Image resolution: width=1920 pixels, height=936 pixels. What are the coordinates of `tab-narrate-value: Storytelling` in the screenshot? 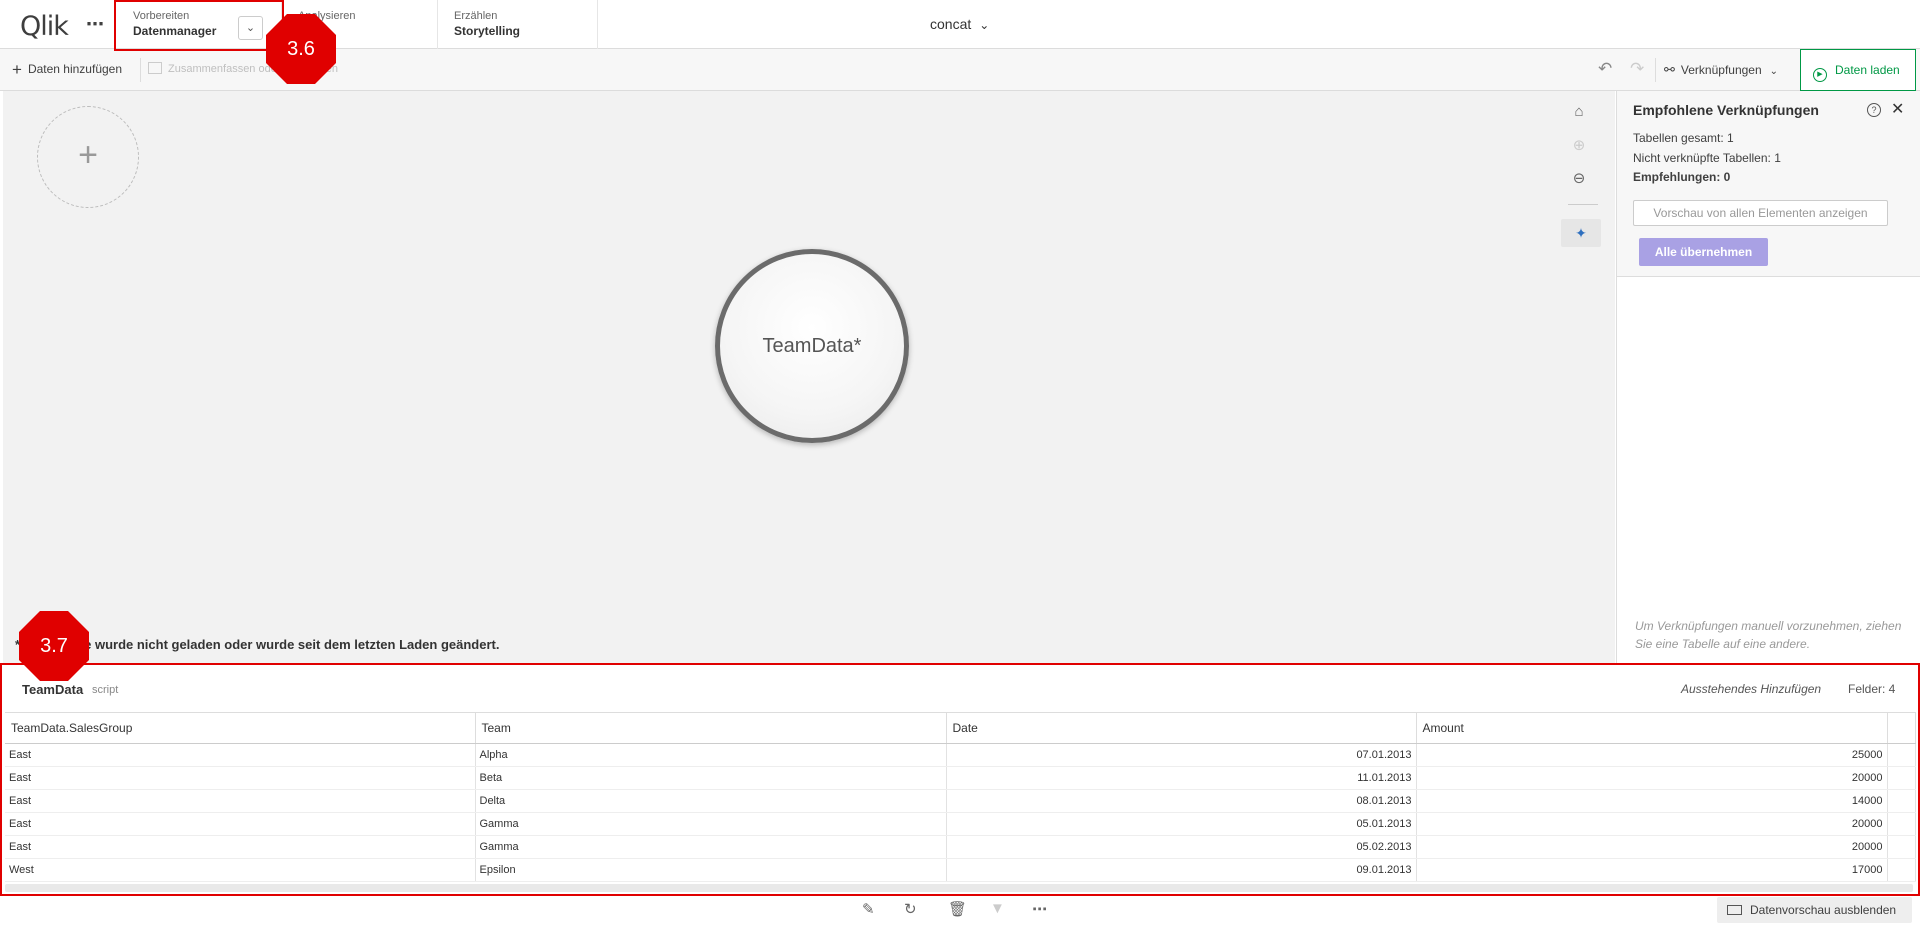 It's located at (487, 31).